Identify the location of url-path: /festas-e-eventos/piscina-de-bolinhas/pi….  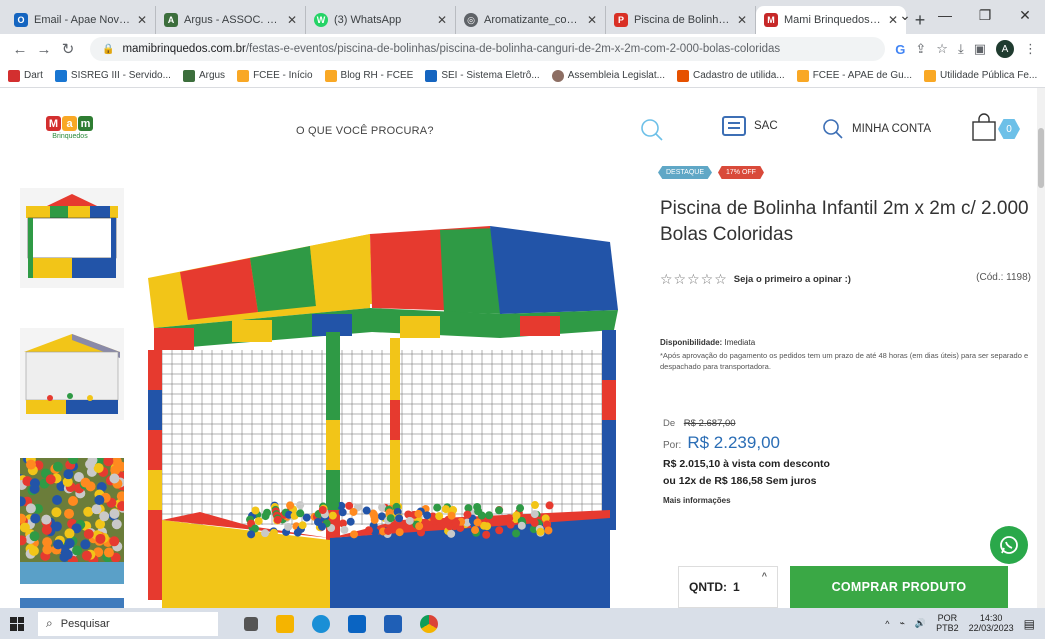
(513, 49).